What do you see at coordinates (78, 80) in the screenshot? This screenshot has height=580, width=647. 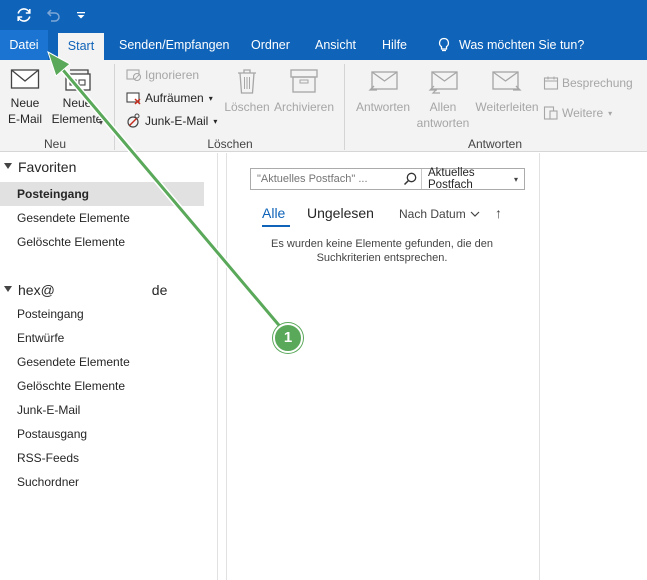 I see `new-items-icon` at bounding box center [78, 80].